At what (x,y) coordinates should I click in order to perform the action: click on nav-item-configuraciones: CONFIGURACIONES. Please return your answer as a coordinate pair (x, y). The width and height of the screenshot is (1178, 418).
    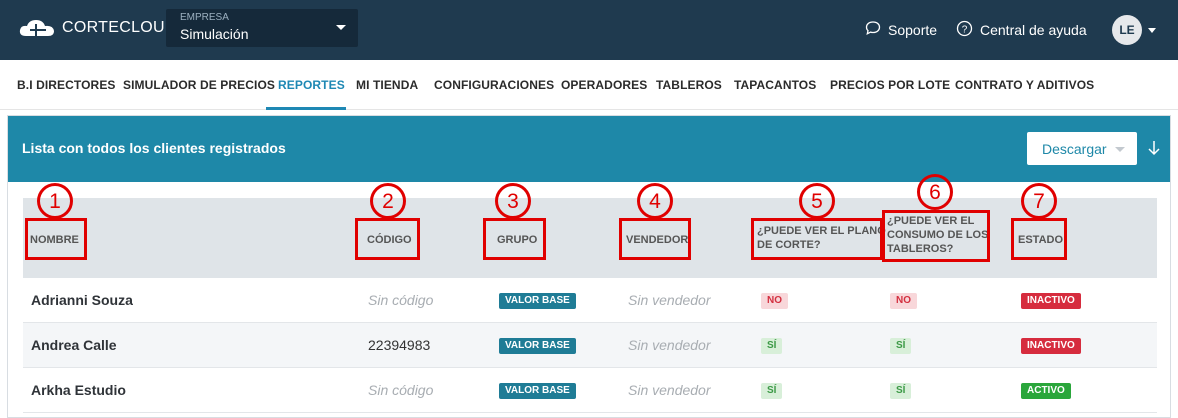
    Looking at the image, I should click on (494, 85).